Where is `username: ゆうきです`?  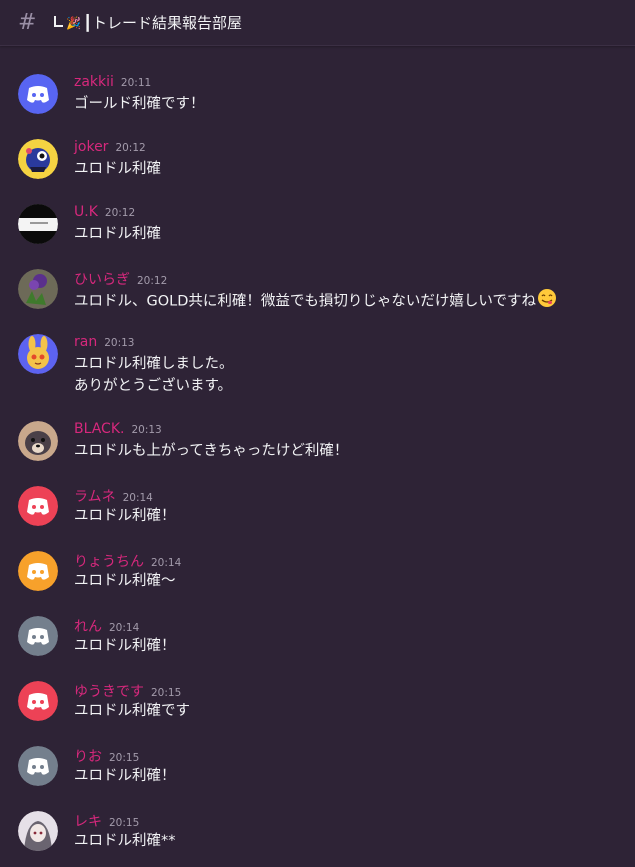
username: ゆうきです is located at coordinates (109, 691).